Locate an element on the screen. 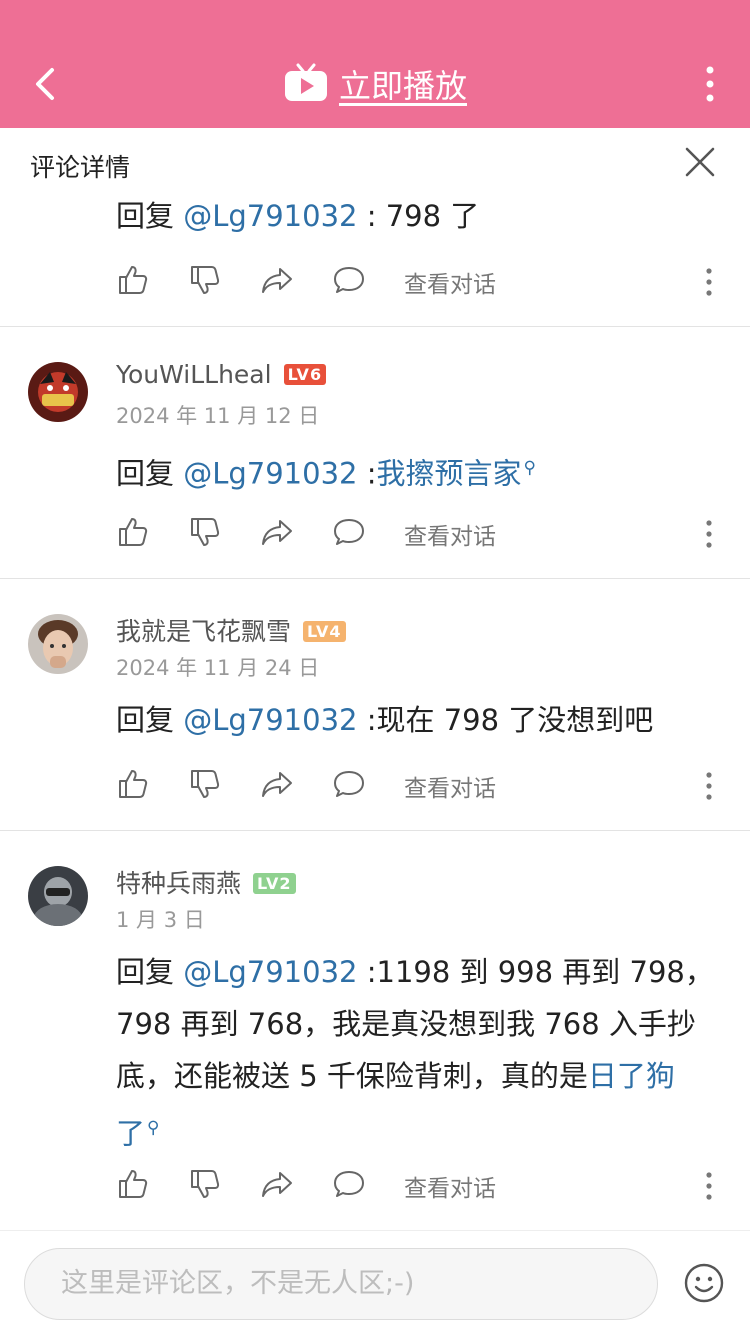 The image size is (750, 1334). section-title: 评论详情 is located at coordinates (80, 167).